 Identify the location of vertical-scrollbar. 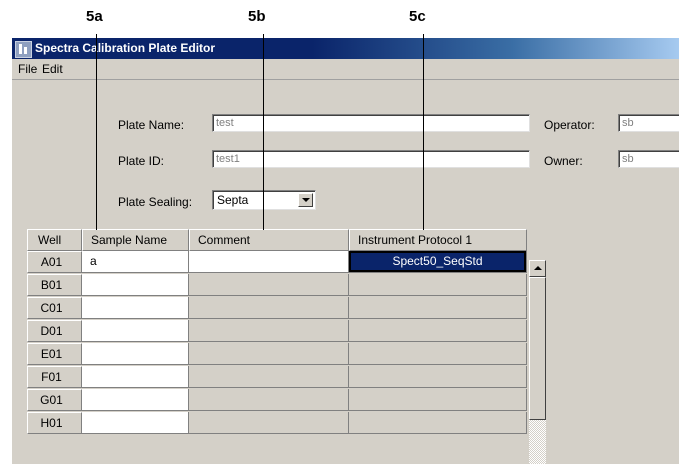
(537, 362).